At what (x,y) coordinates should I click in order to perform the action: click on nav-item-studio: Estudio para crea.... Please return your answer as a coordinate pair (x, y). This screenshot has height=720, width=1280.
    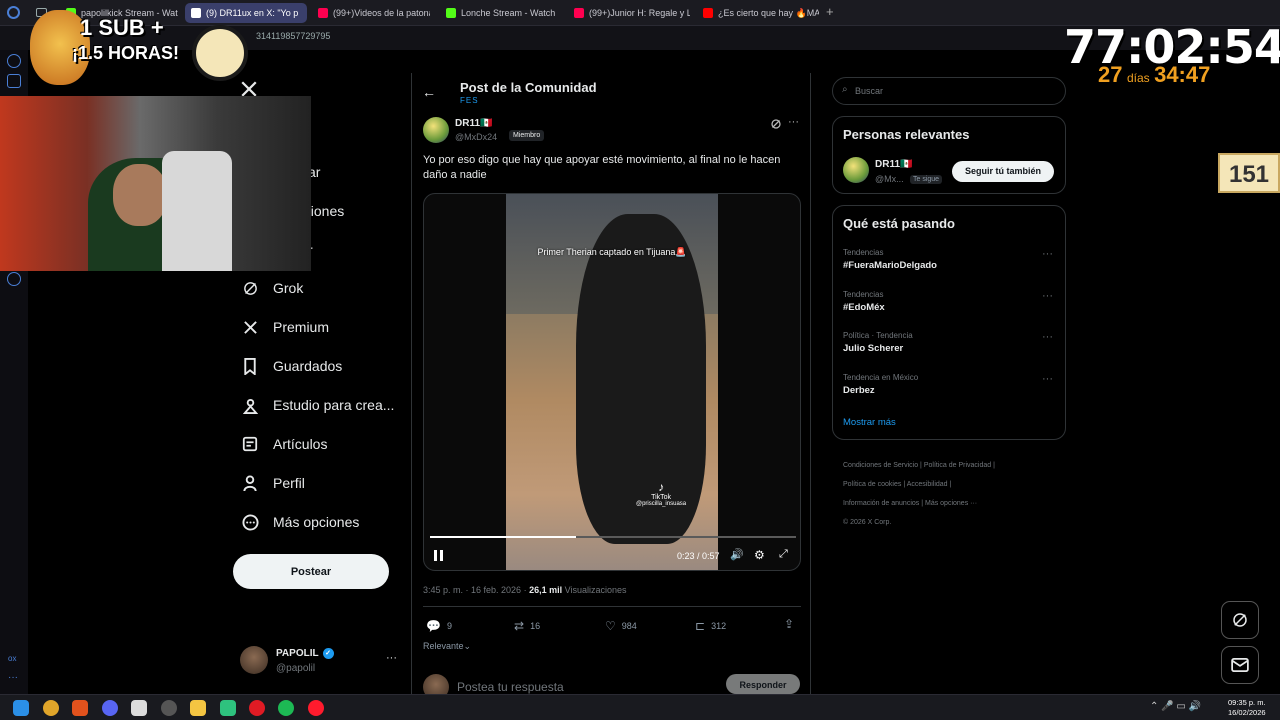
    Looking at the image, I should click on (317, 405).